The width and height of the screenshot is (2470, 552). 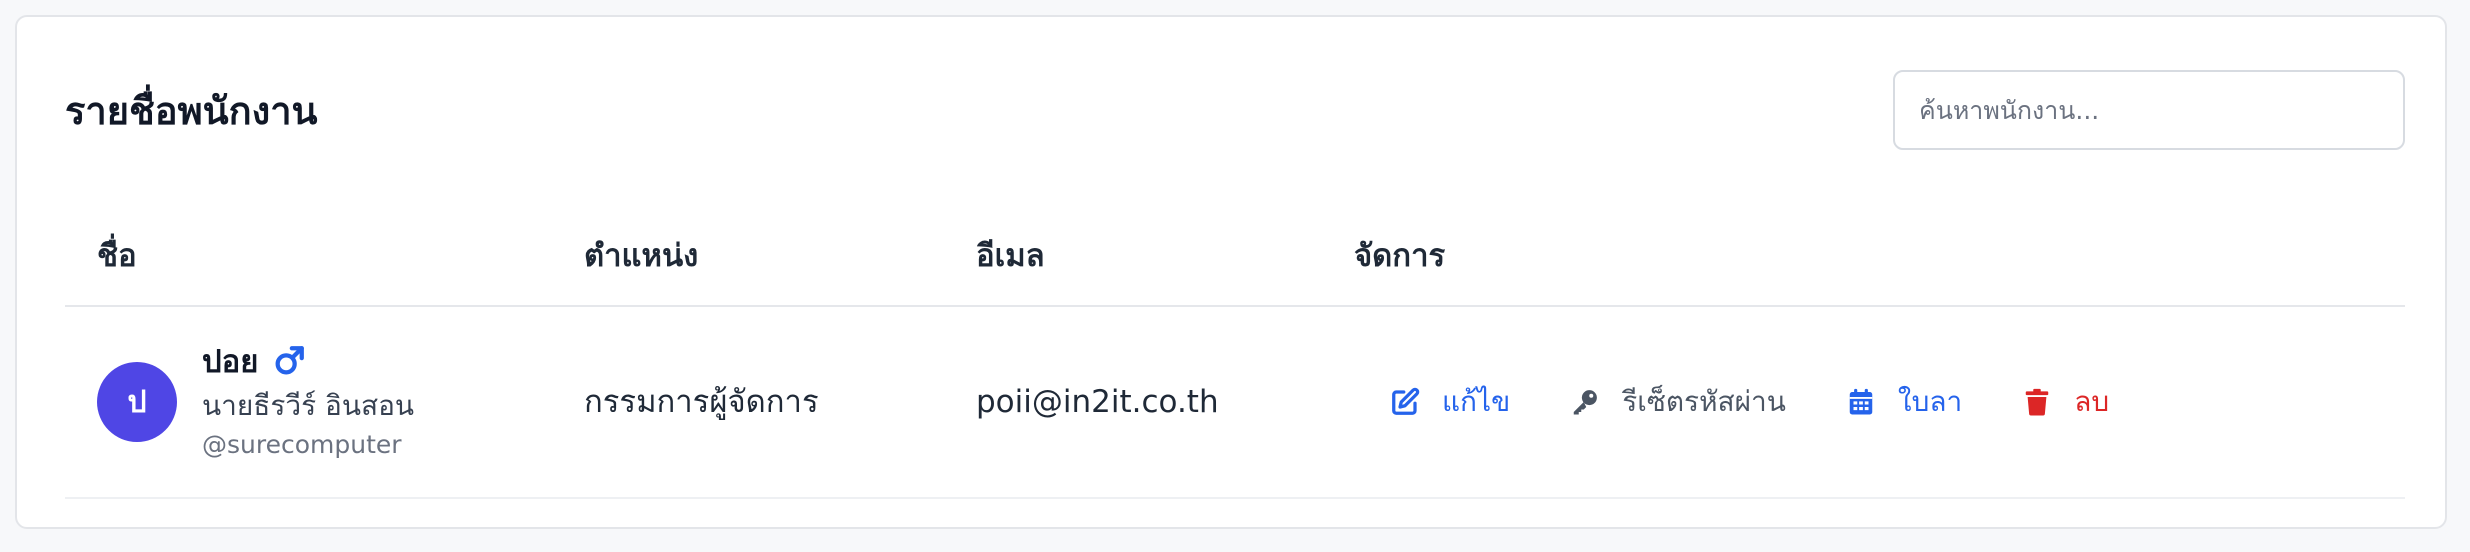 I want to click on edit-icon, so click(x=1406, y=401).